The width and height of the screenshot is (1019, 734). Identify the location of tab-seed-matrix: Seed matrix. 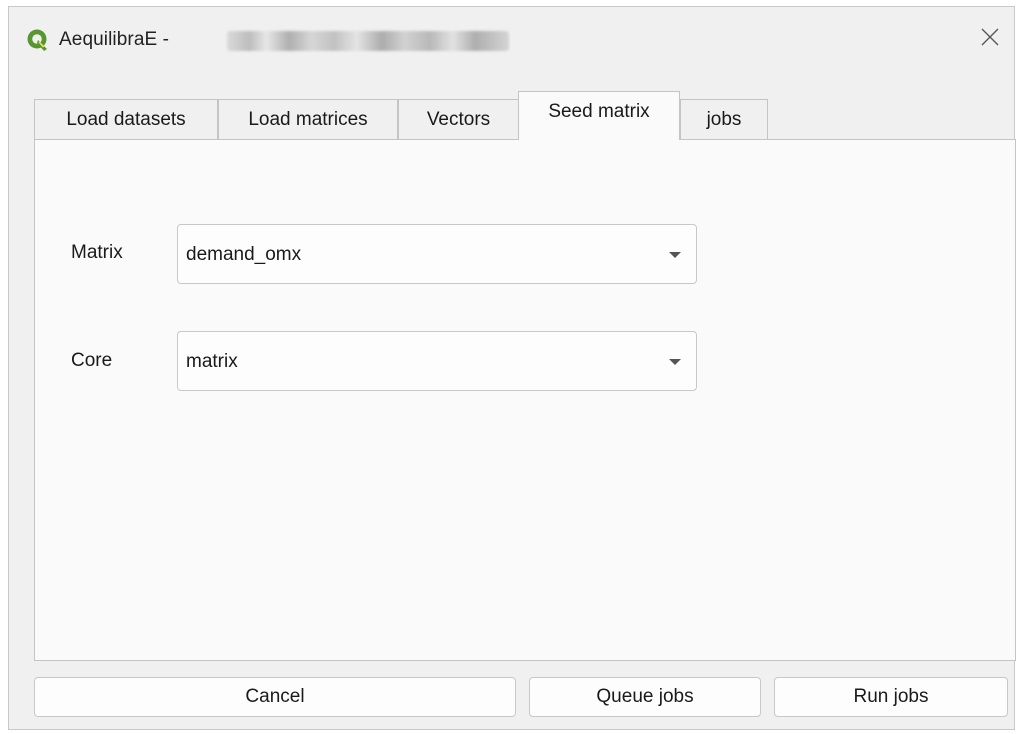
(599, 115).